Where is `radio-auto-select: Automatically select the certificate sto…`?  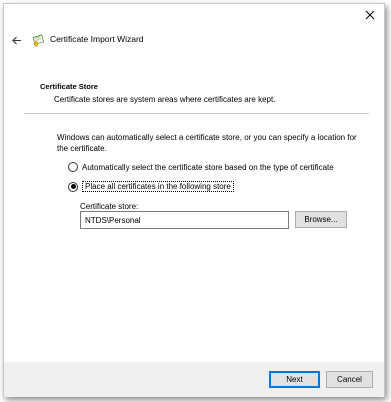
radio-auto-select: Automatically select the certificate sto… is located at coordinates (201, 167).